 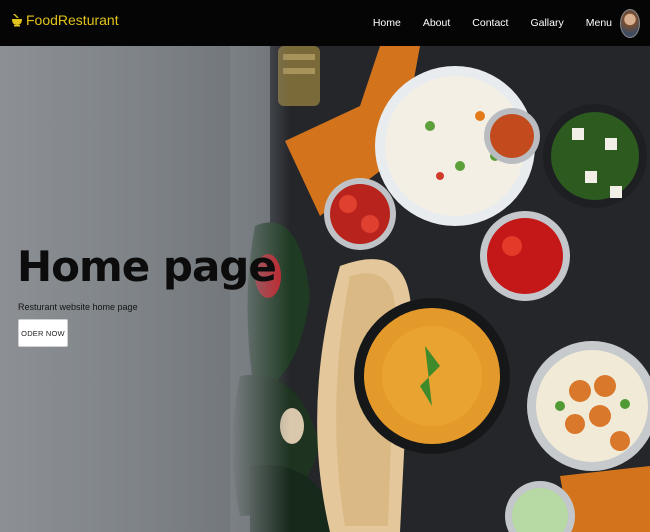 I want to click on brand-name: FoodResturant, so click(x=72, y=20).